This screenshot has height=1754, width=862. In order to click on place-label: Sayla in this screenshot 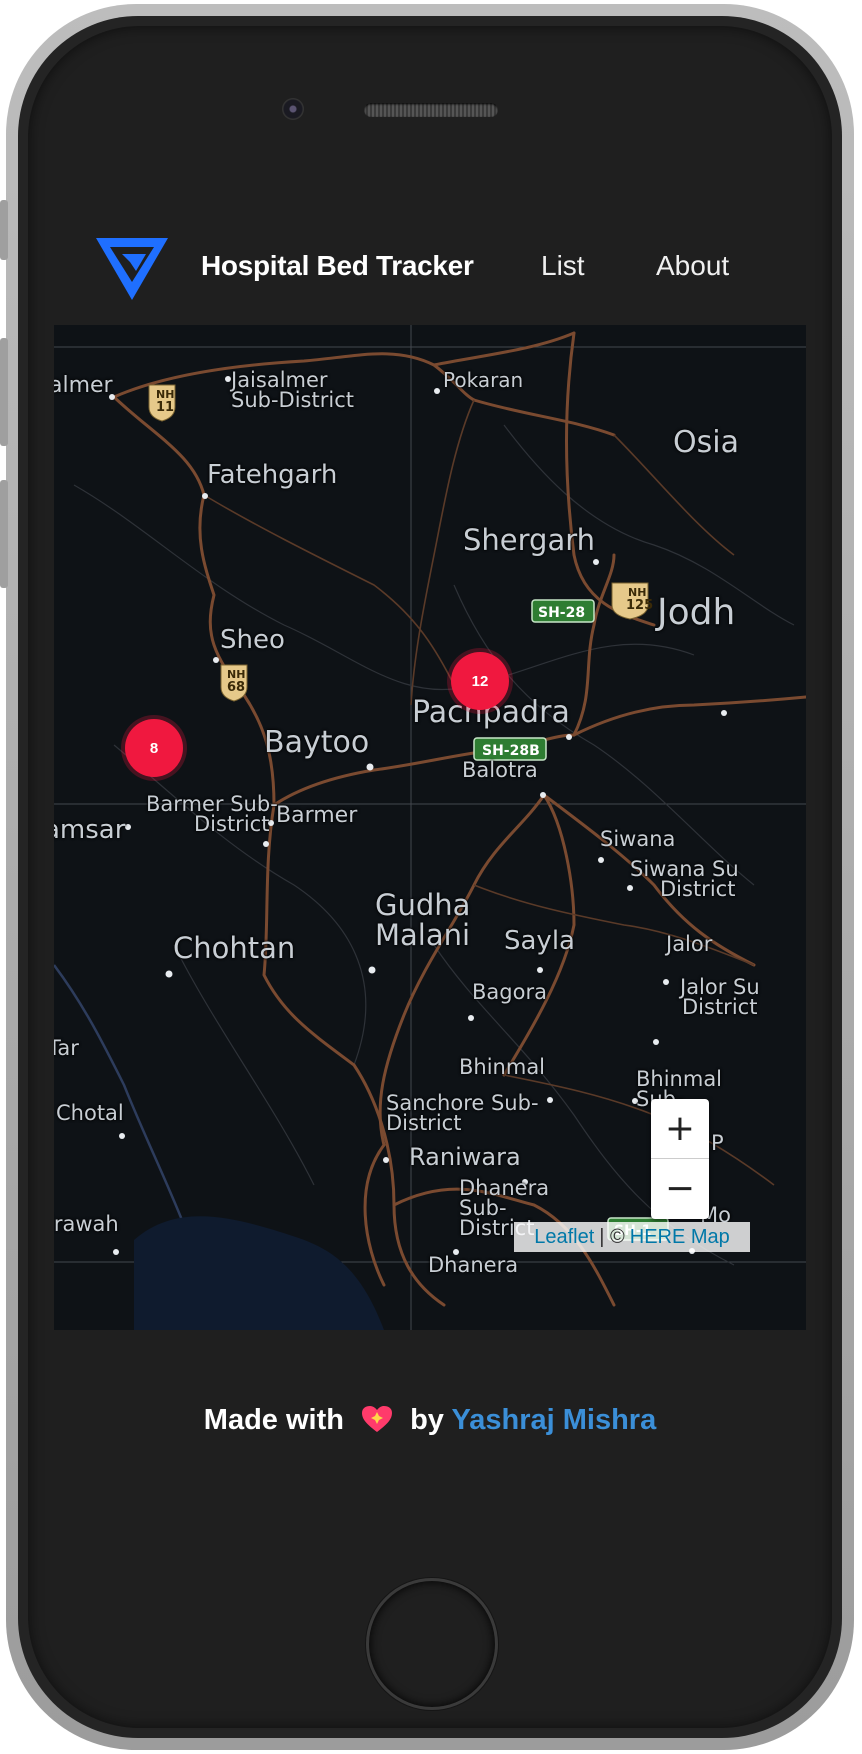, I will do `click(539, 941)`.